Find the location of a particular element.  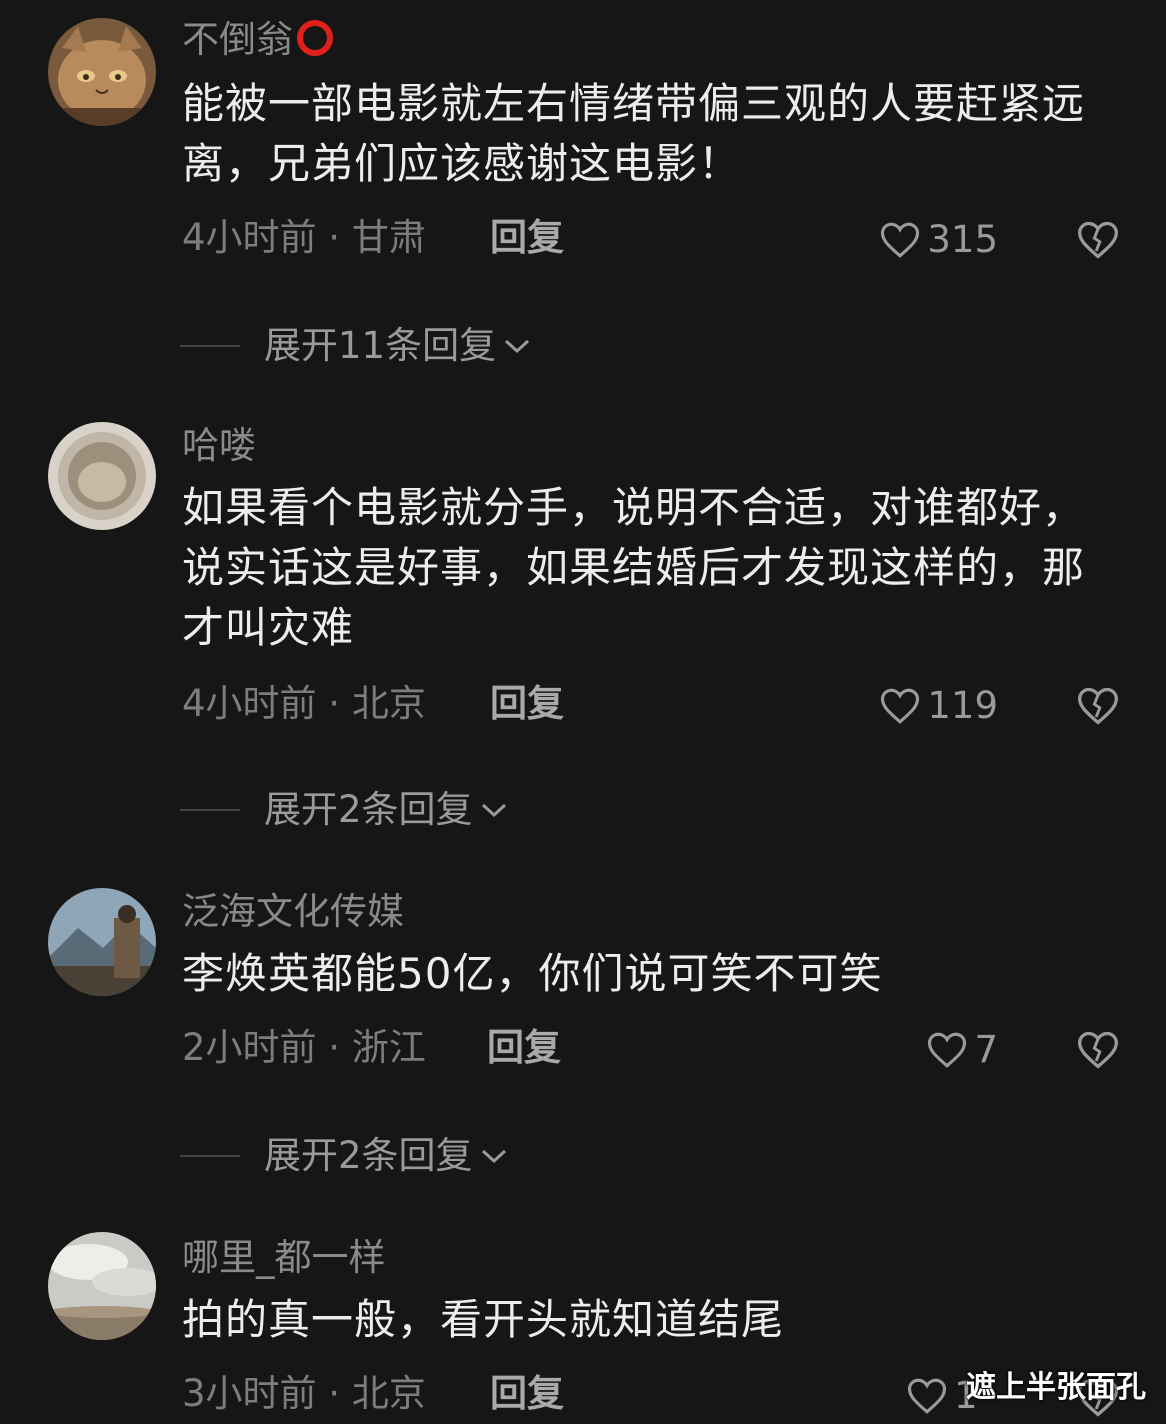

mountain-avatar-image is located at coordinates (102, 942).